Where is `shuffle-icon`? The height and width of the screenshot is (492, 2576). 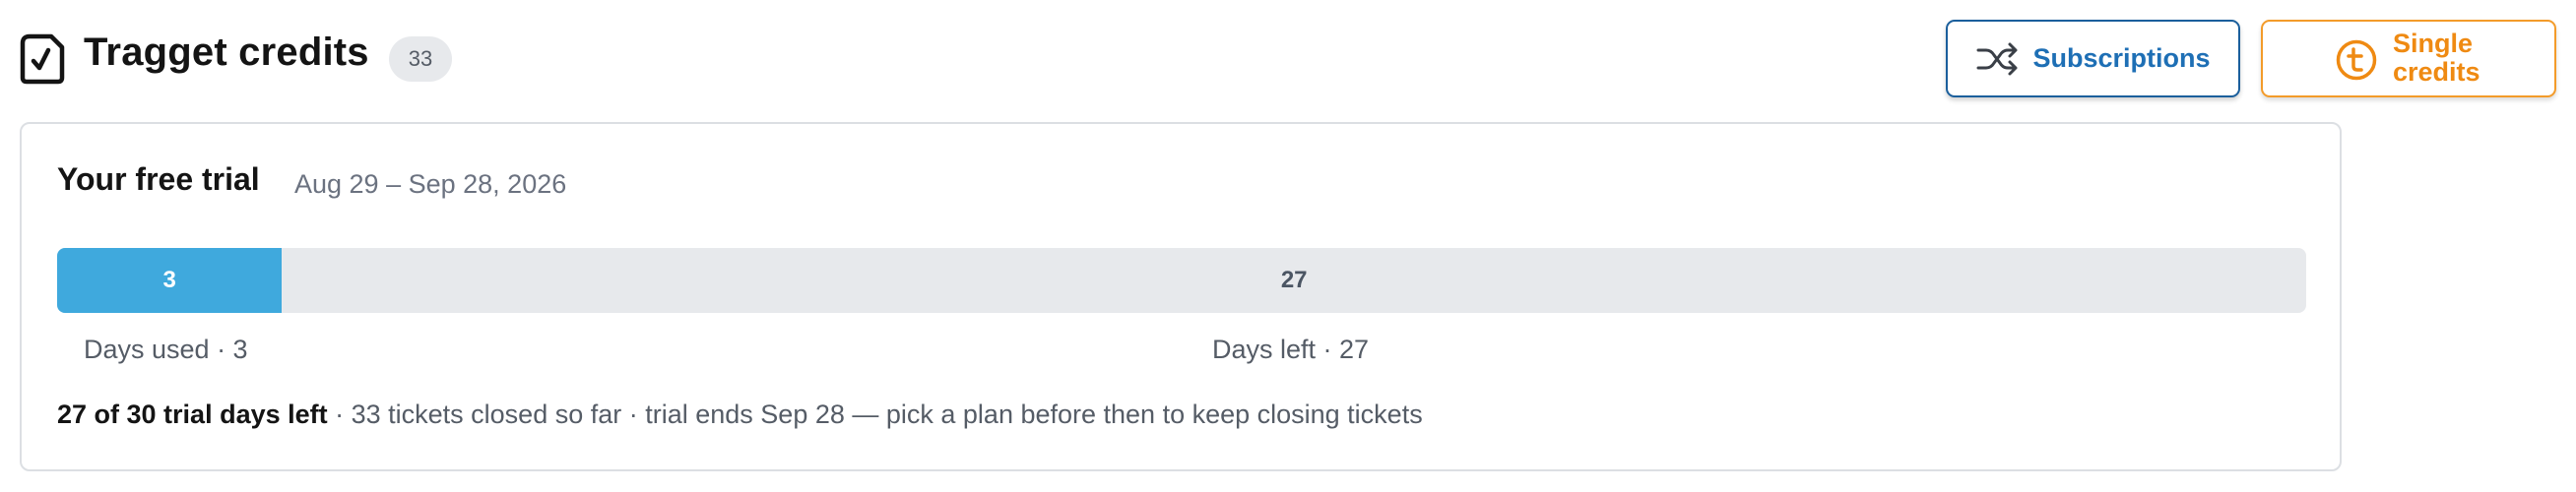
shuffle-icon is located at coordinates (1997, 58).